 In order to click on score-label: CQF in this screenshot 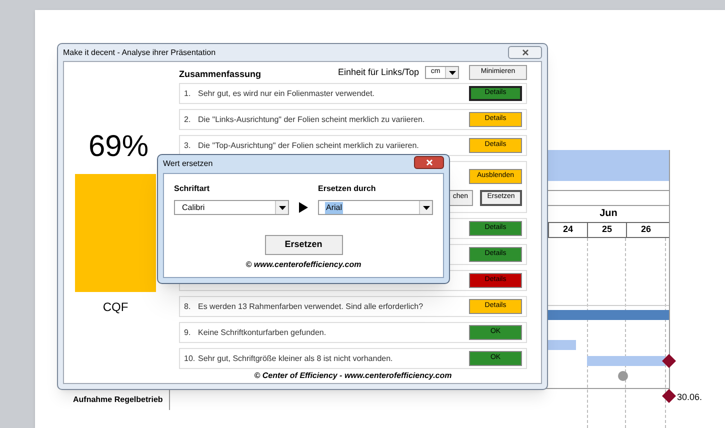, I will do `click(115, 307)`.